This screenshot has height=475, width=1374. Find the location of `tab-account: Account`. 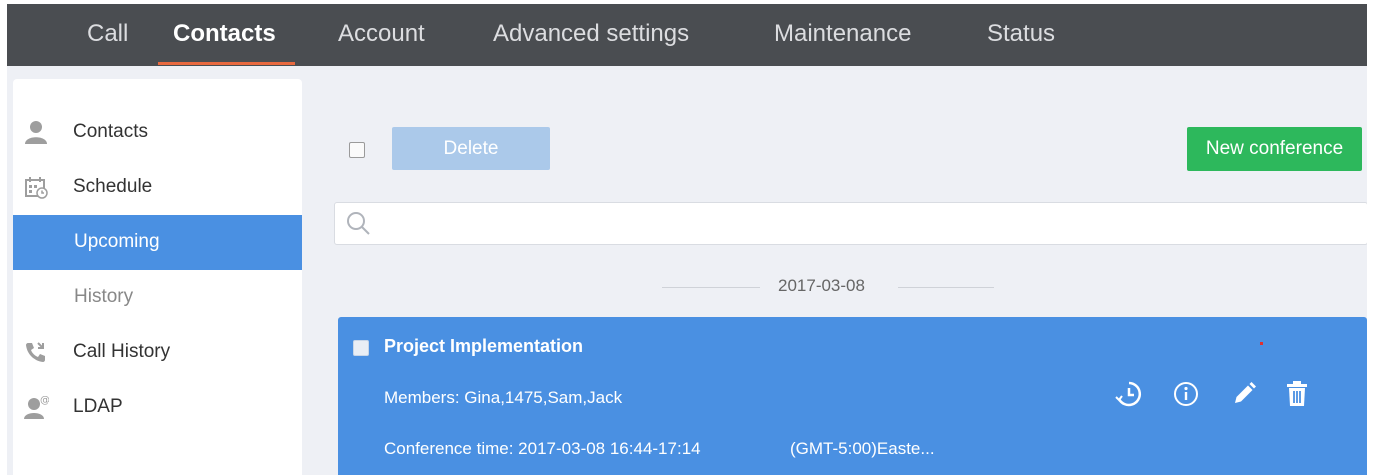

tab-account: Account is located at coordinates (381, 35).